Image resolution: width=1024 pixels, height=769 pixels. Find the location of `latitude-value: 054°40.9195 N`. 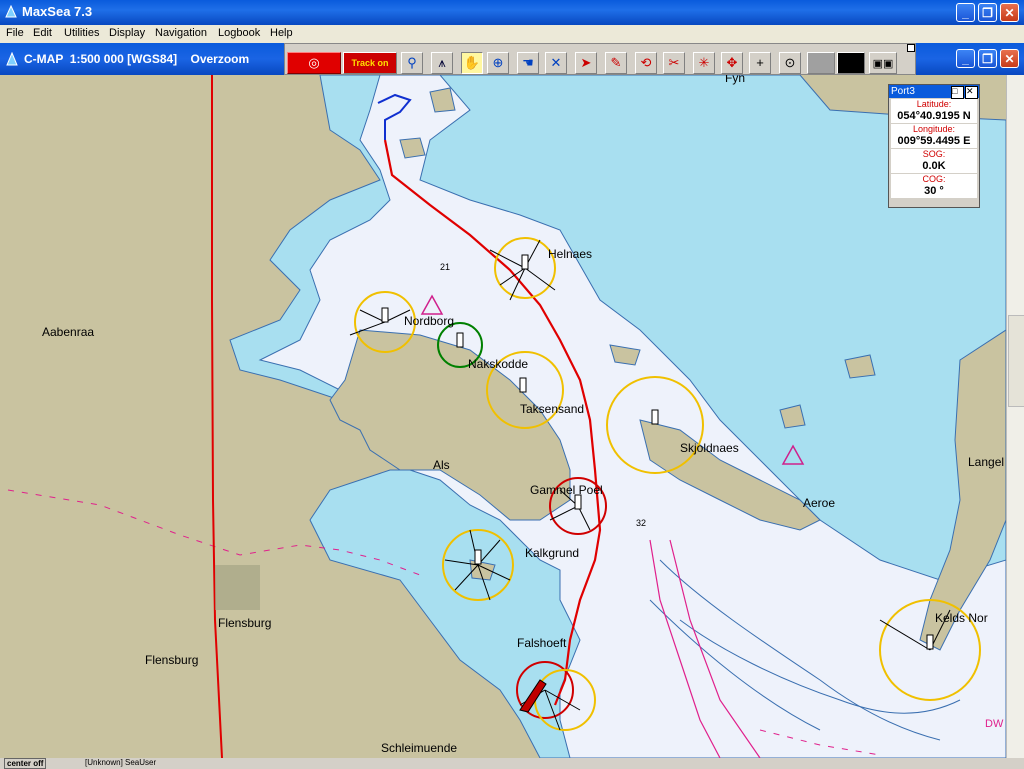

latitude-value: 054°40.9195 N is located at coordinates (934, 116).